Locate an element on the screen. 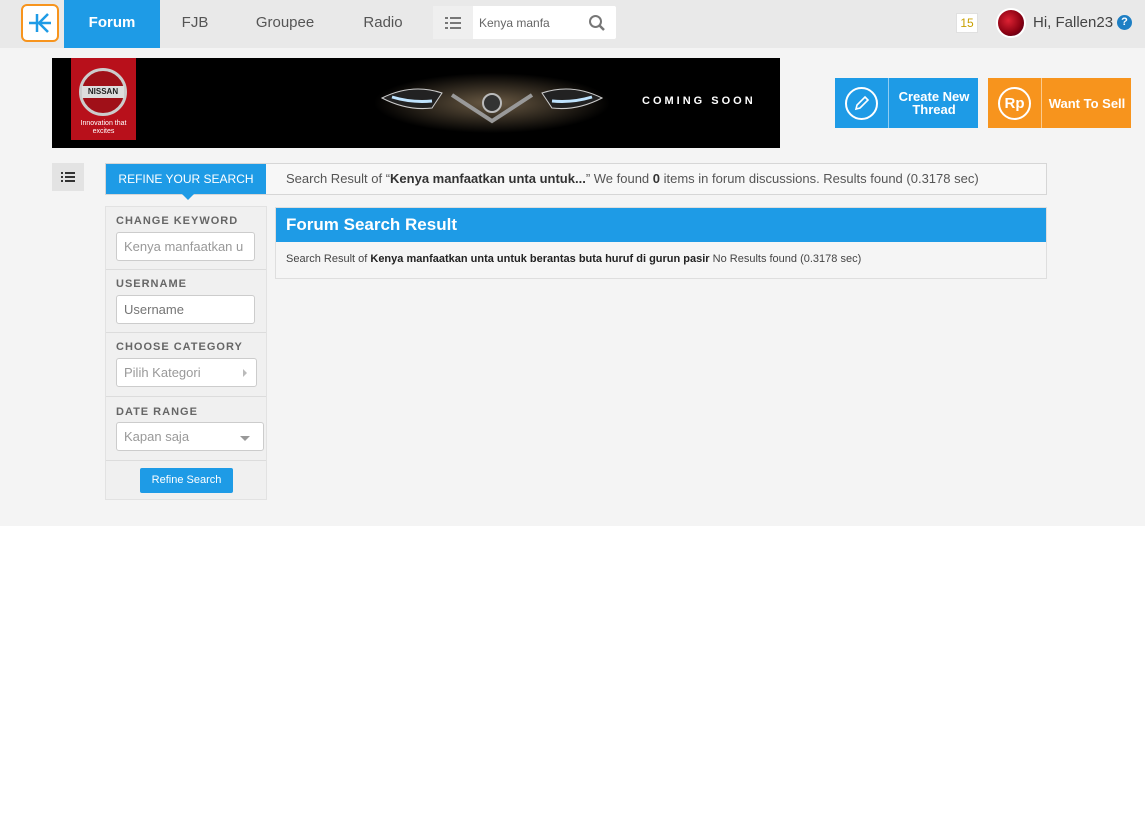 Image resolution: width=1145 pixels, height=821 pixels. nissan-logo-panel: NISSAN Innovation that excites is located at coordinates (103, 99).